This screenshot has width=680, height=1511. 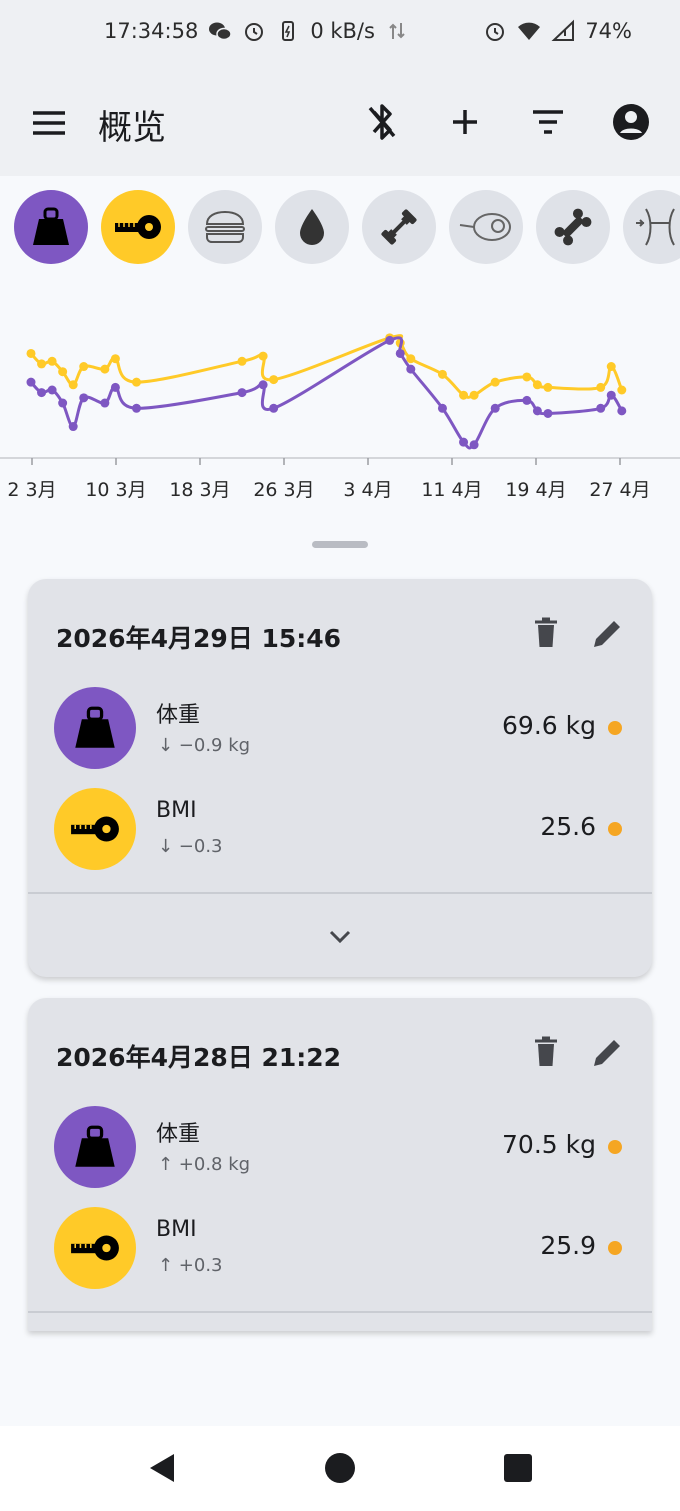 What do you see at coordinates (342, 31) in the screenshot?
I see `status-speed: 0 kB/s` at bounding box center [342, 31].